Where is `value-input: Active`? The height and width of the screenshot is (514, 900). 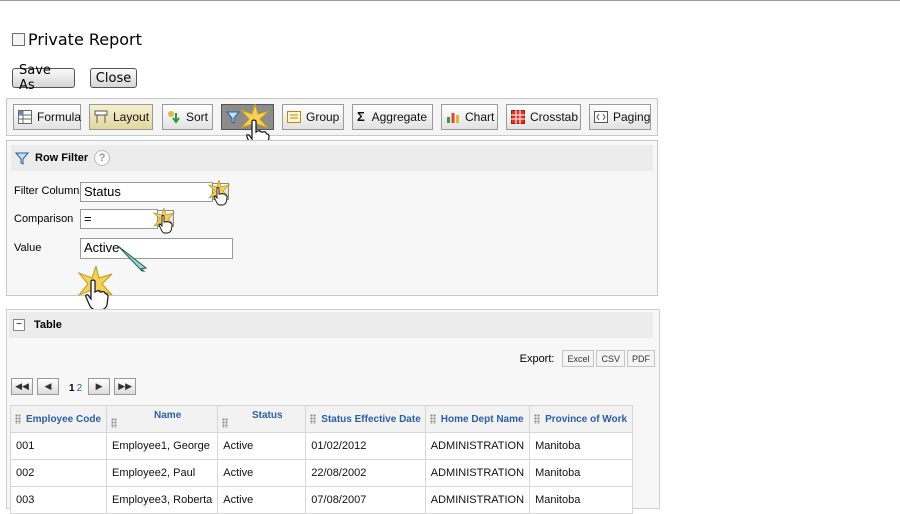
value-input: Active is located at coordinates (156, 248).